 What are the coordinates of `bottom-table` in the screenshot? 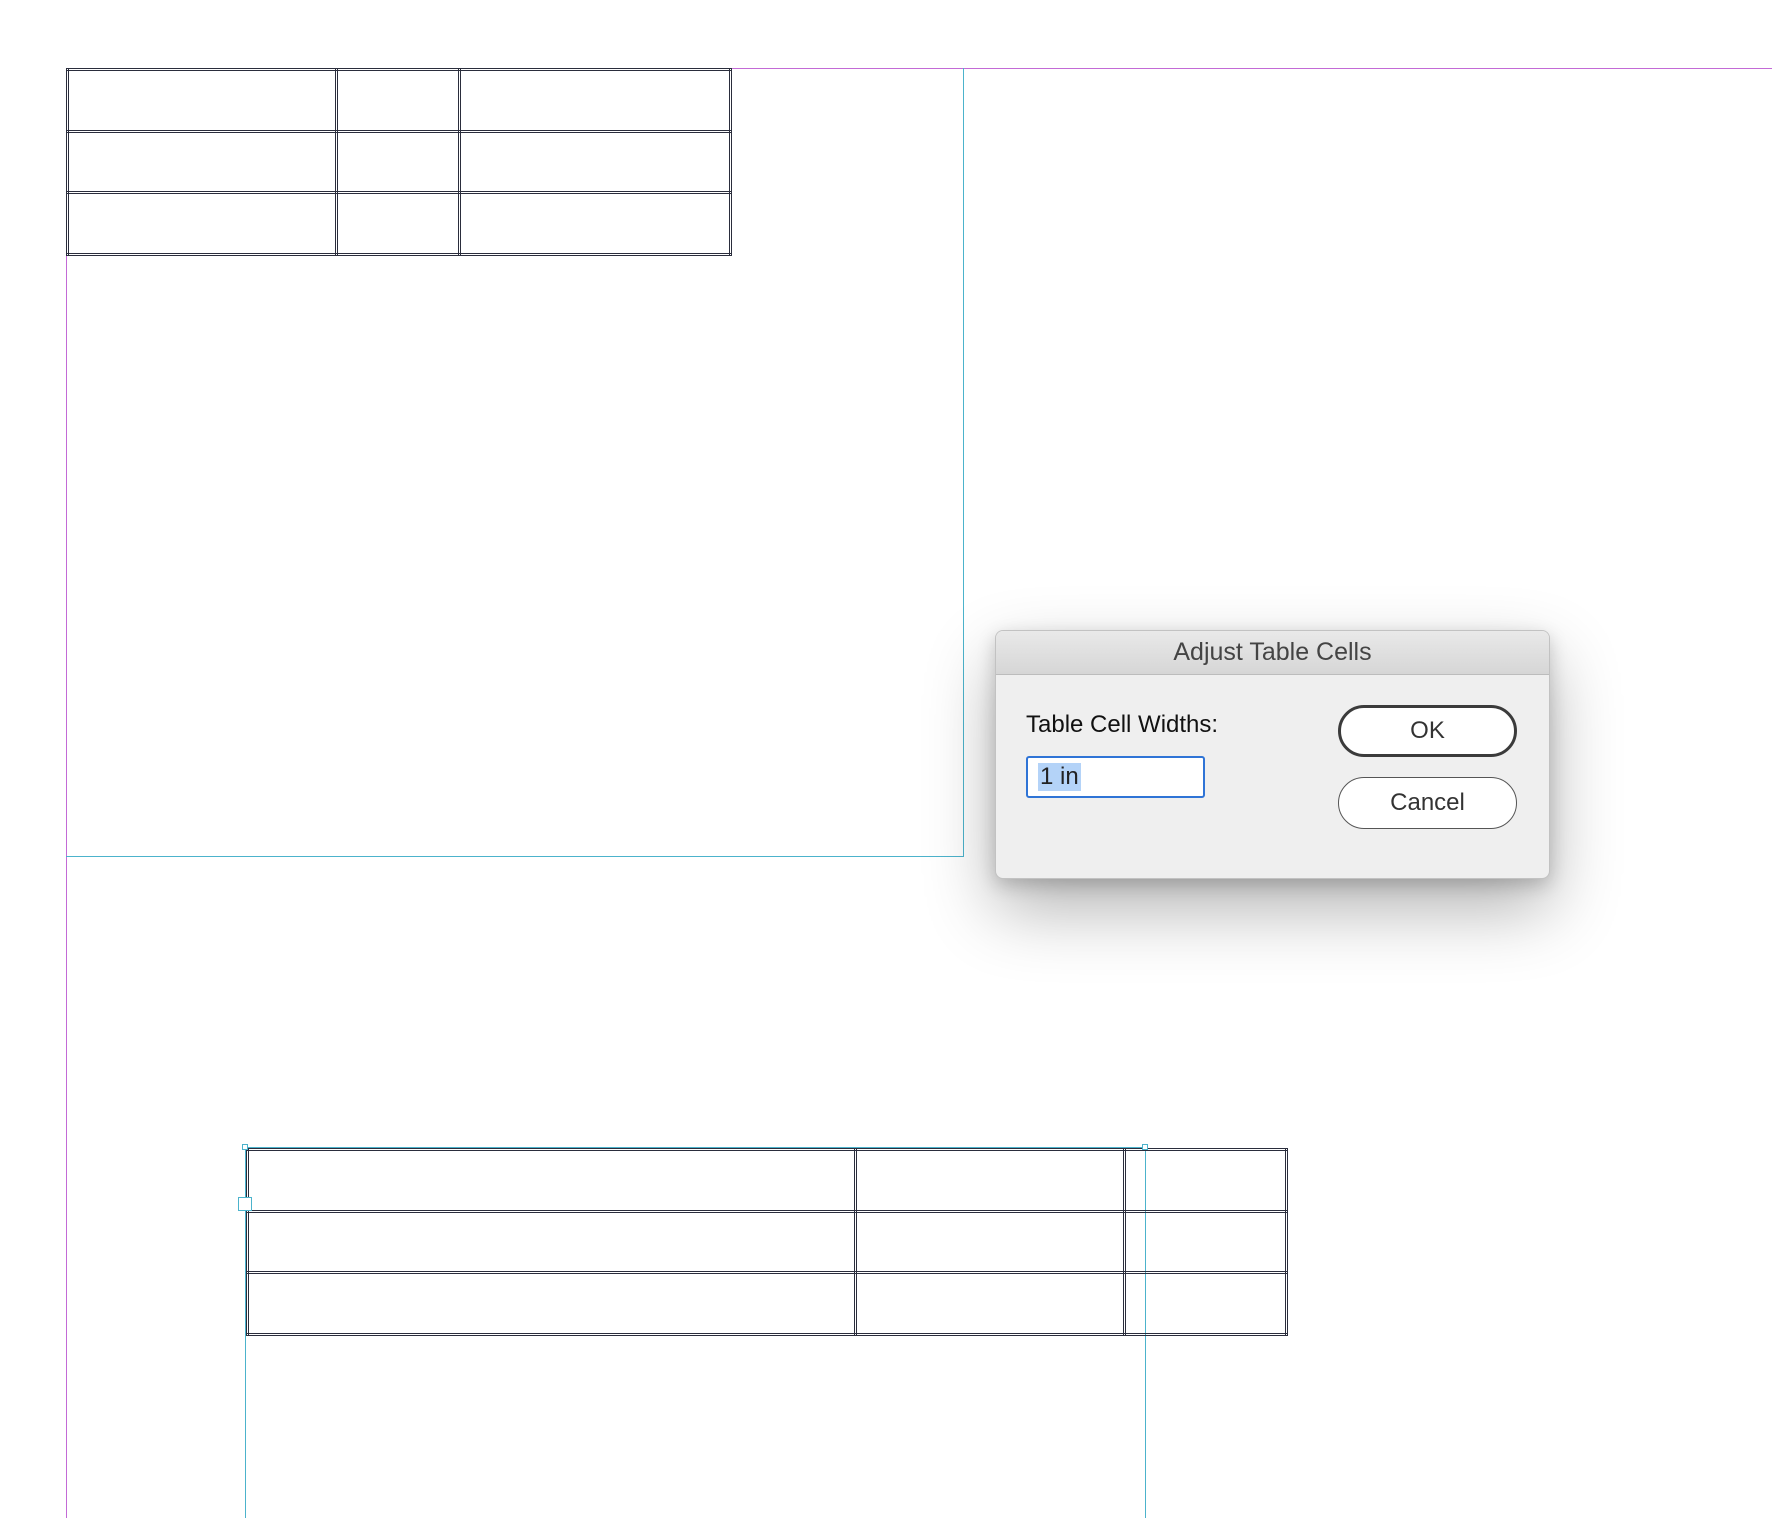 It's located at (766, 1242).